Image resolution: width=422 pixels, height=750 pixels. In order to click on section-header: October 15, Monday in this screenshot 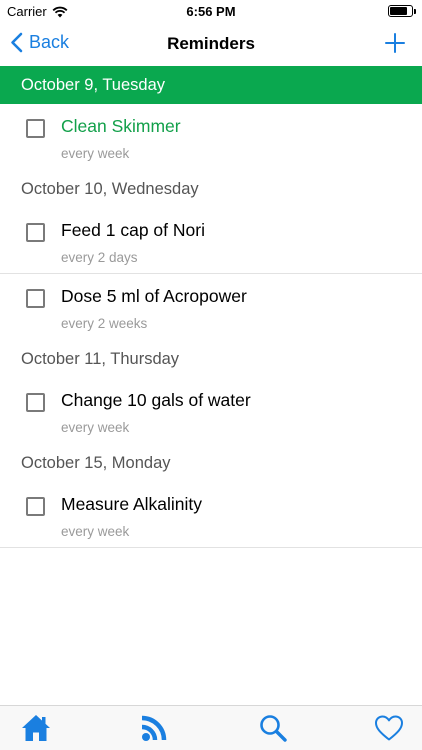, I will do `click(96, 462)`.